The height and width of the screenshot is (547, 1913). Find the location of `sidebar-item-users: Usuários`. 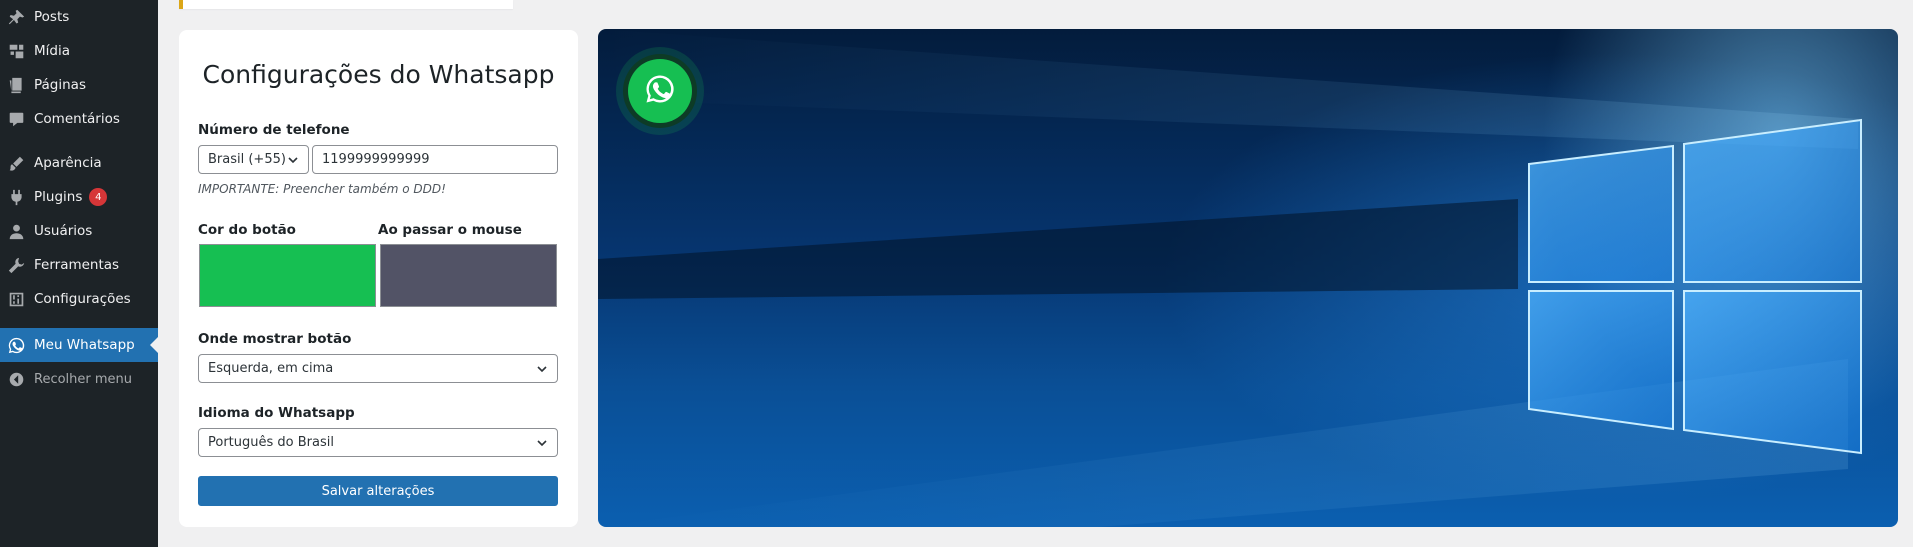

sidebar-item-users: Usuários is located at coordinates (79, 231).